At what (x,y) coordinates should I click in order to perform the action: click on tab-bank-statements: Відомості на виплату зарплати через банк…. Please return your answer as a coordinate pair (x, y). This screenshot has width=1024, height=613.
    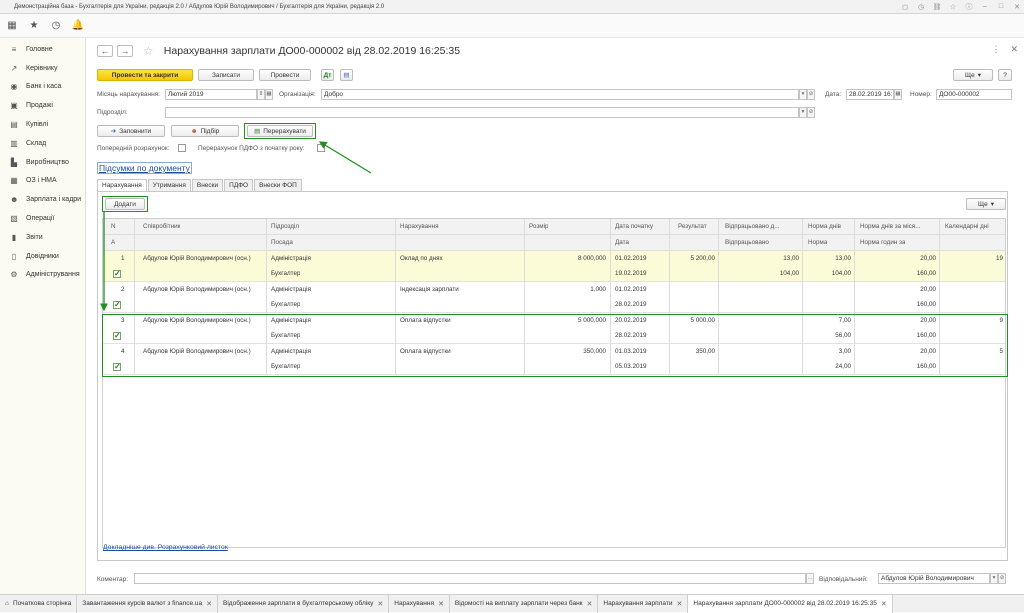
    Looking at the image, I should click on (524, 603).